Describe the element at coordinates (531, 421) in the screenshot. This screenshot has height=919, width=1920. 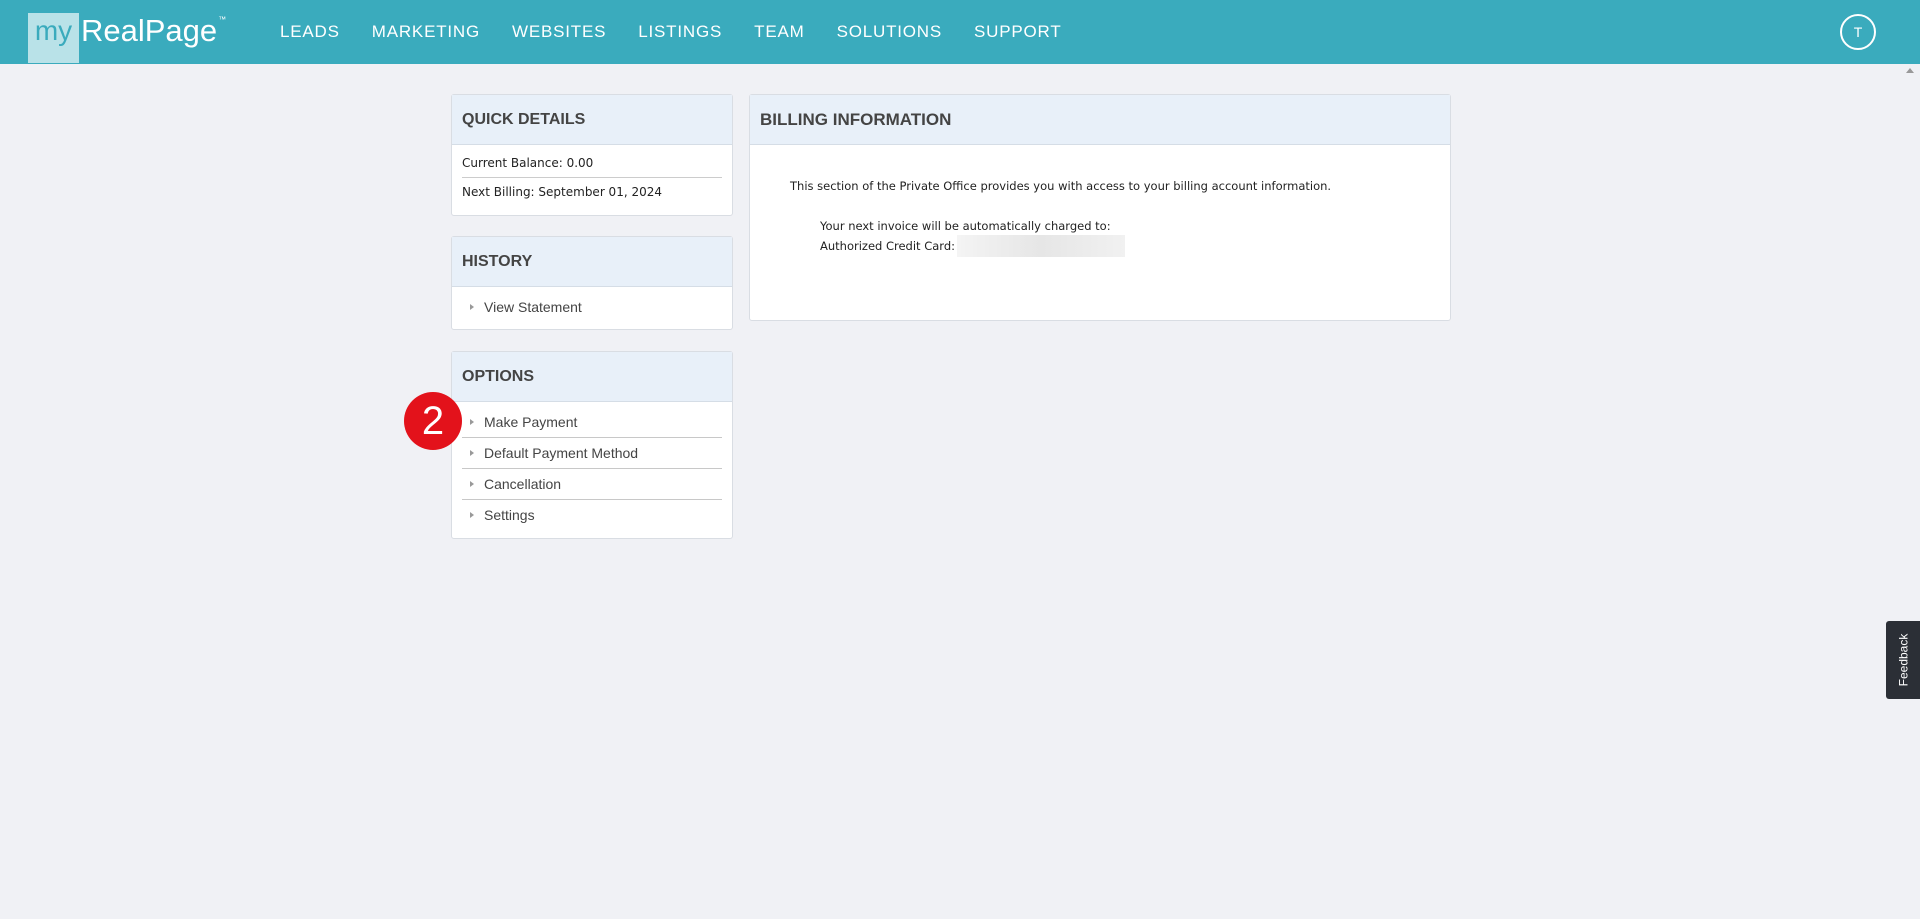
I see `make-payment-label: Make Payment` at that location.